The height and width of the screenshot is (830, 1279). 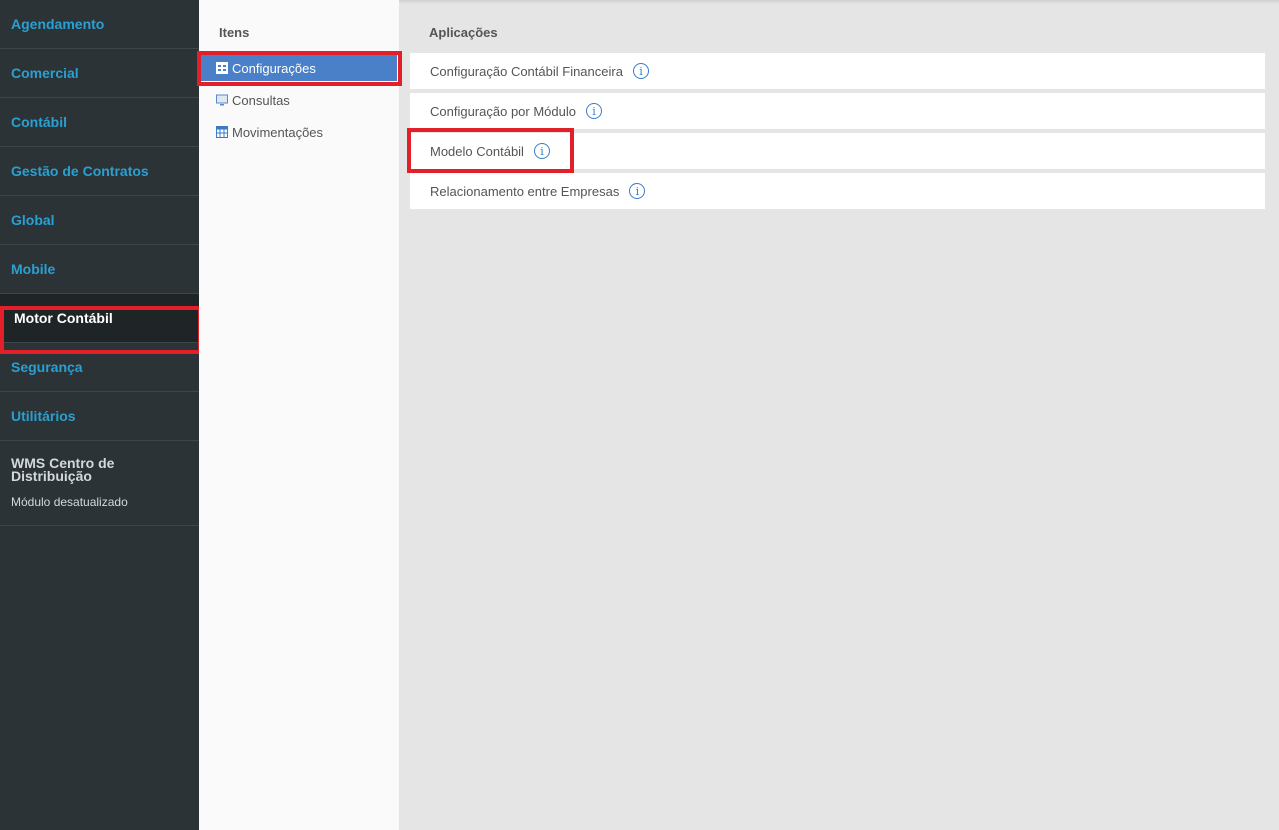 I want to click on module-gestao-de-contratos: Gestão de Contratos, so click(x=99, y=171).